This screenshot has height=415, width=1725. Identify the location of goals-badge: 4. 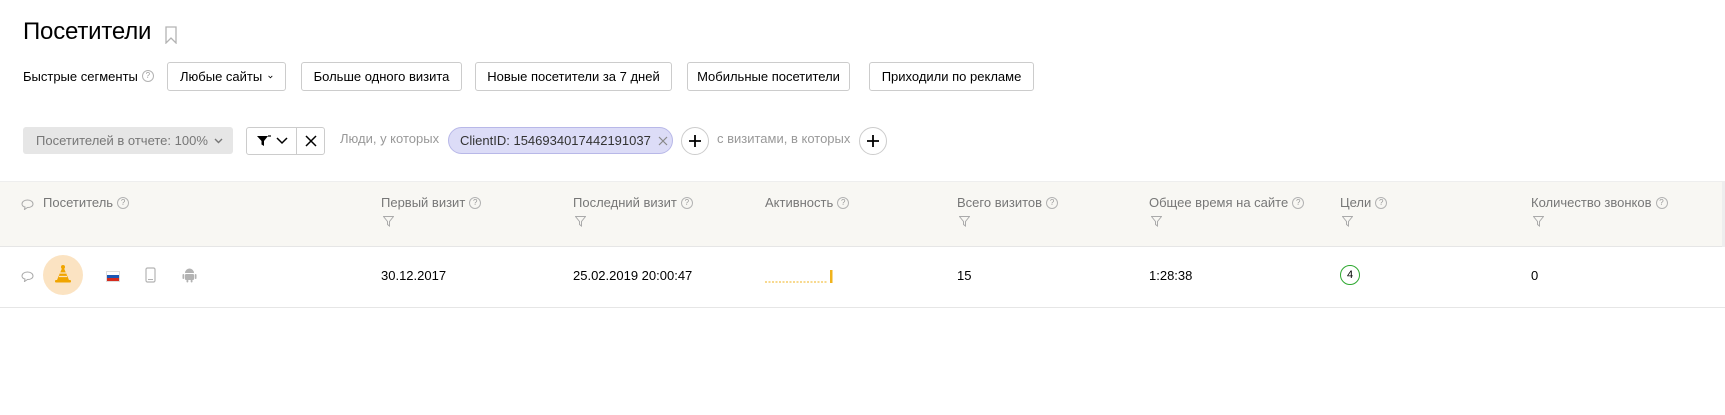
(1350, 275).